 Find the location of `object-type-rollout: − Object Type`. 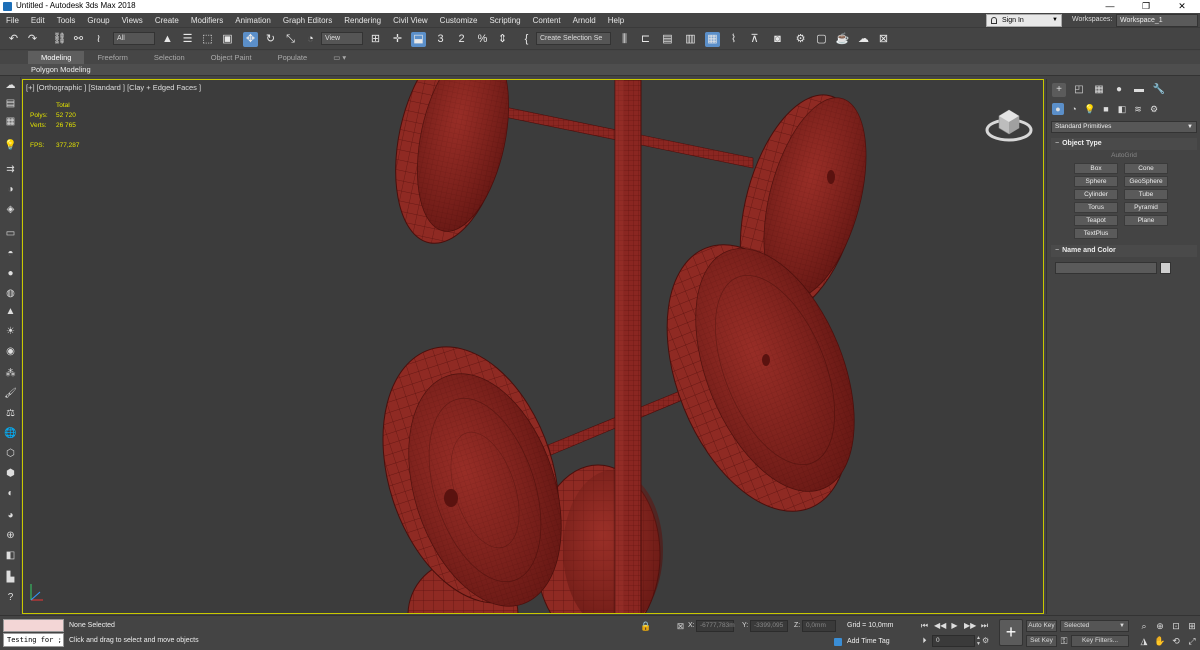

object-type-rollout: − Object Type is located at coordinates (1124, 144).